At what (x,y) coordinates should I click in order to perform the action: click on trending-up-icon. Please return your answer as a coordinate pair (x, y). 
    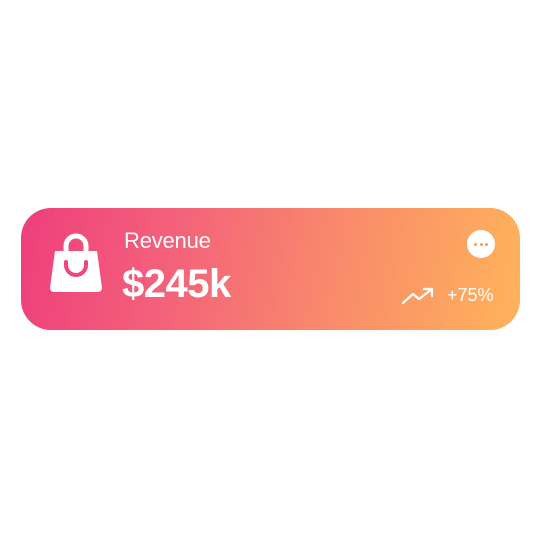
    Looking at the image, I should click on (417, 296).